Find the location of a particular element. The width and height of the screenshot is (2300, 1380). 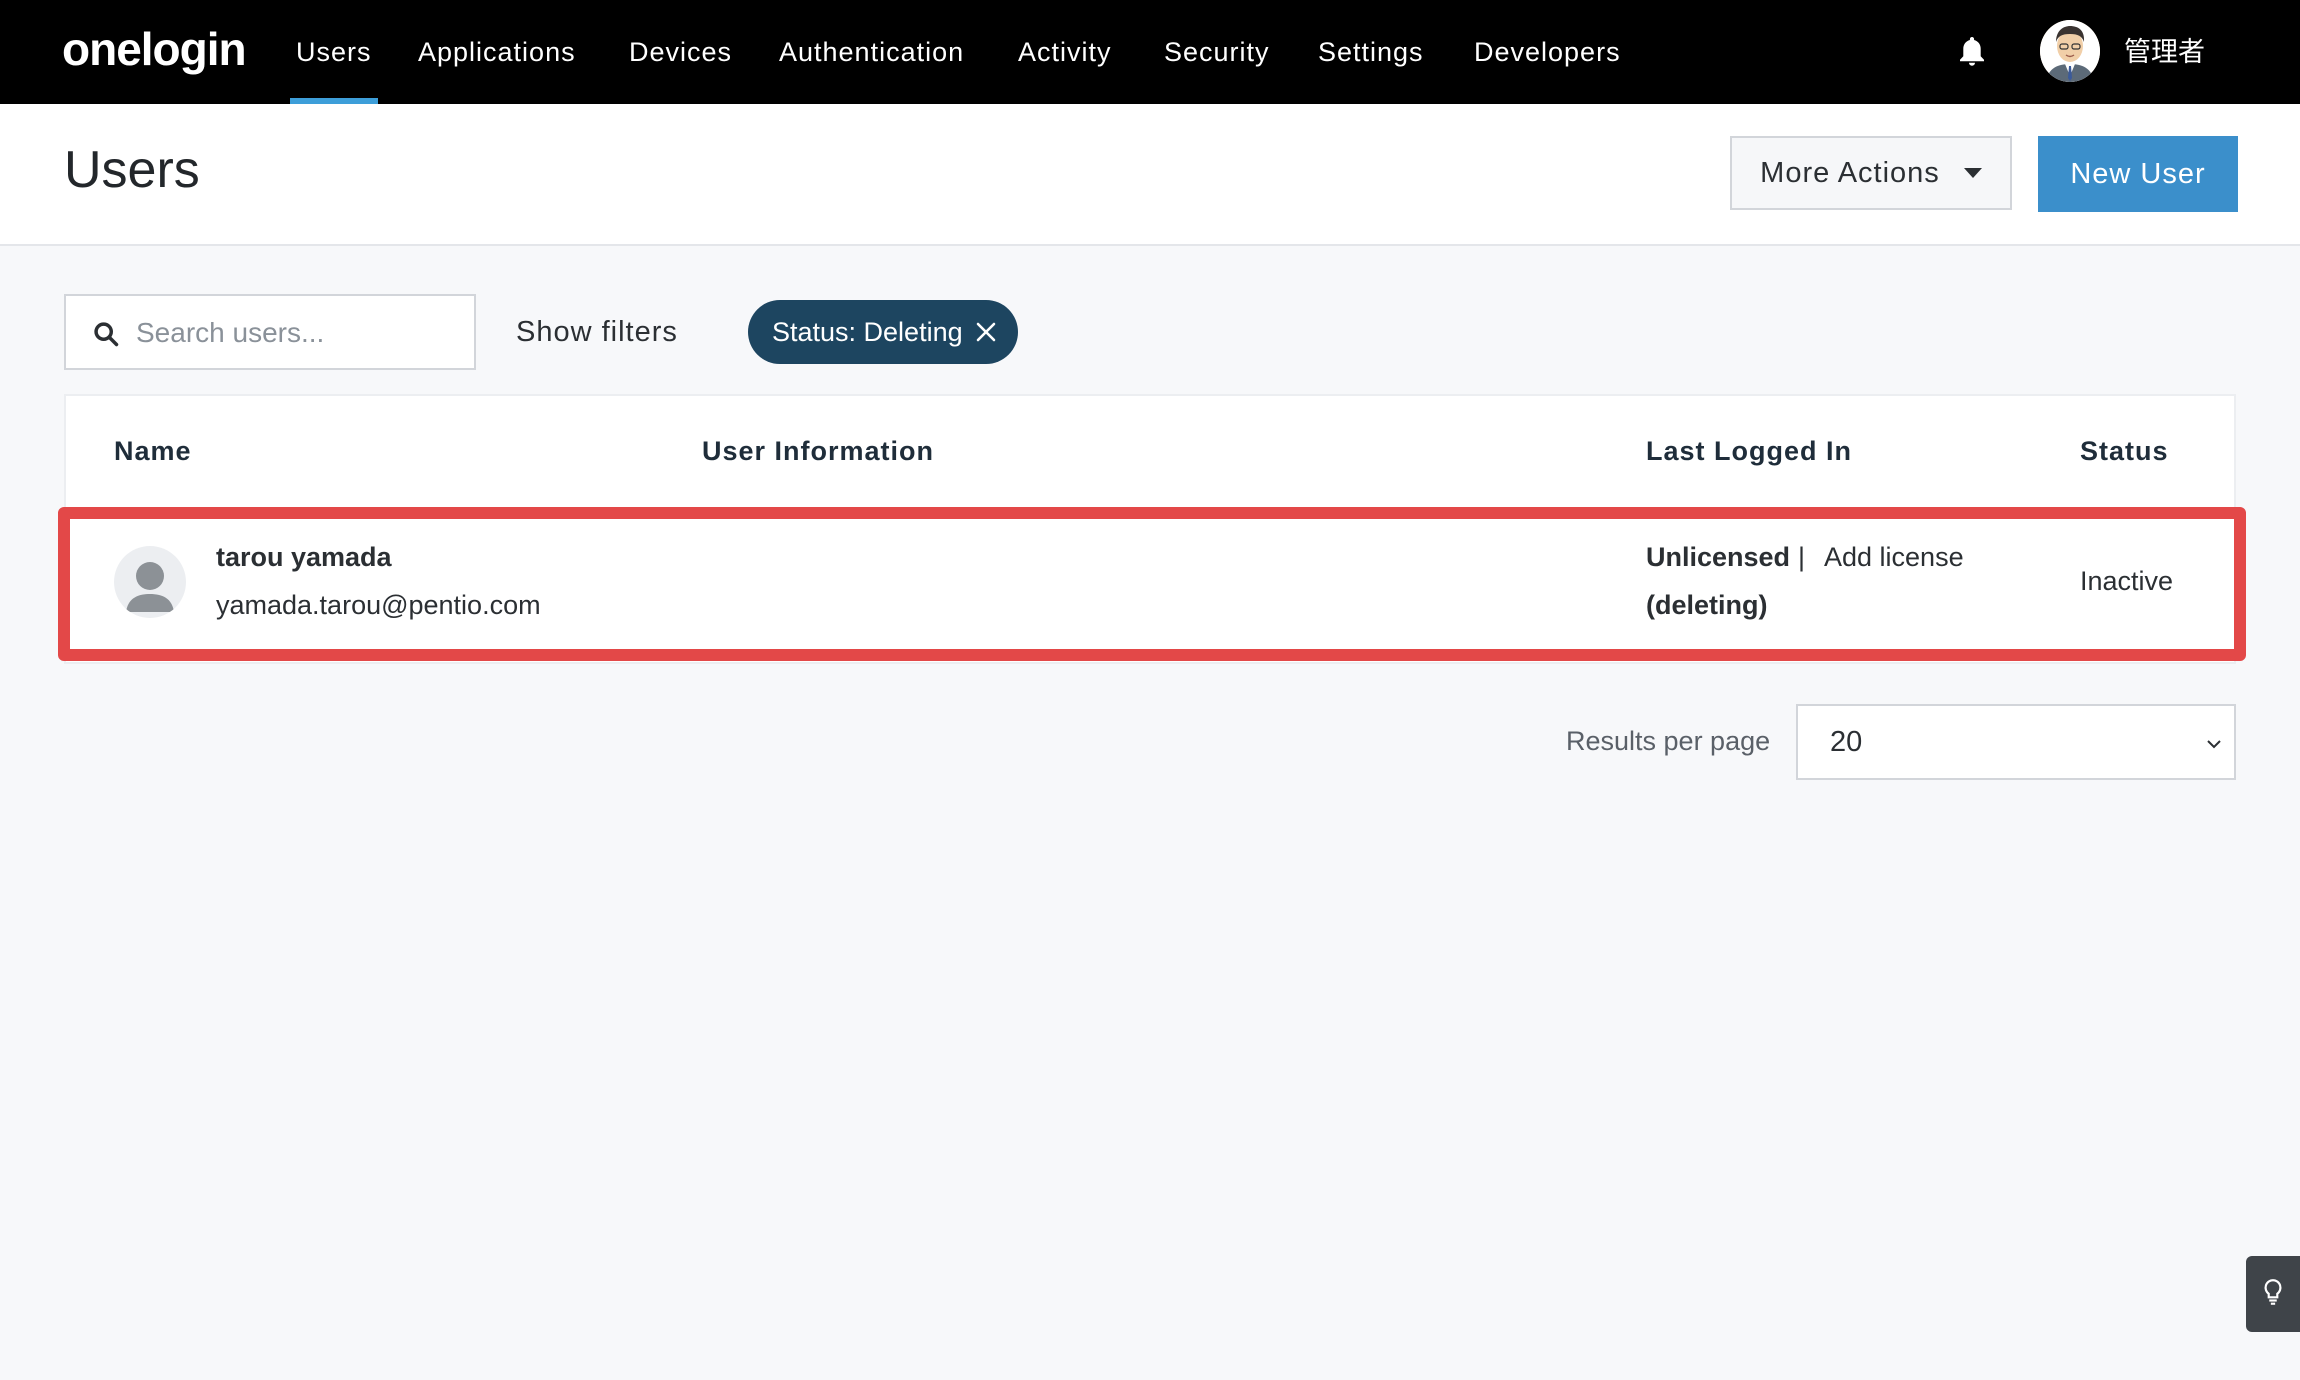

more-actions-button: More Actions is located at coordinates (1871, 173).